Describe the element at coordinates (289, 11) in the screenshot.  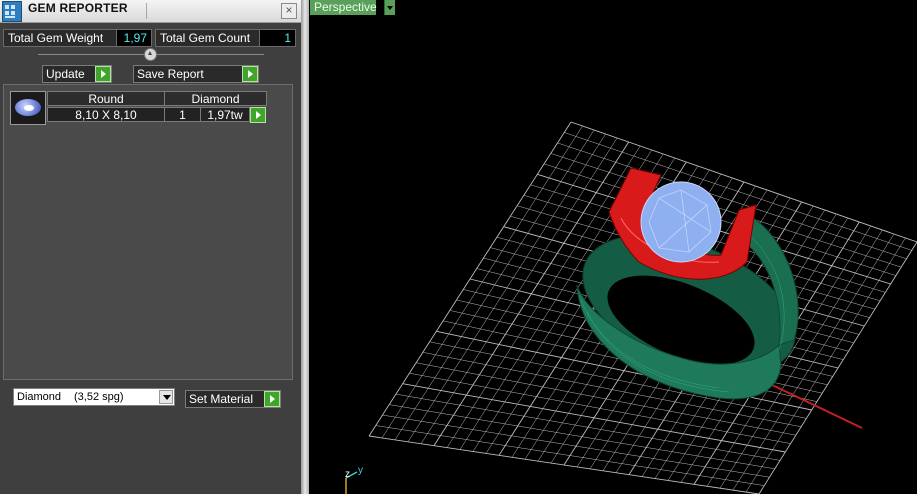
I see `close-icon: ×` at that location.